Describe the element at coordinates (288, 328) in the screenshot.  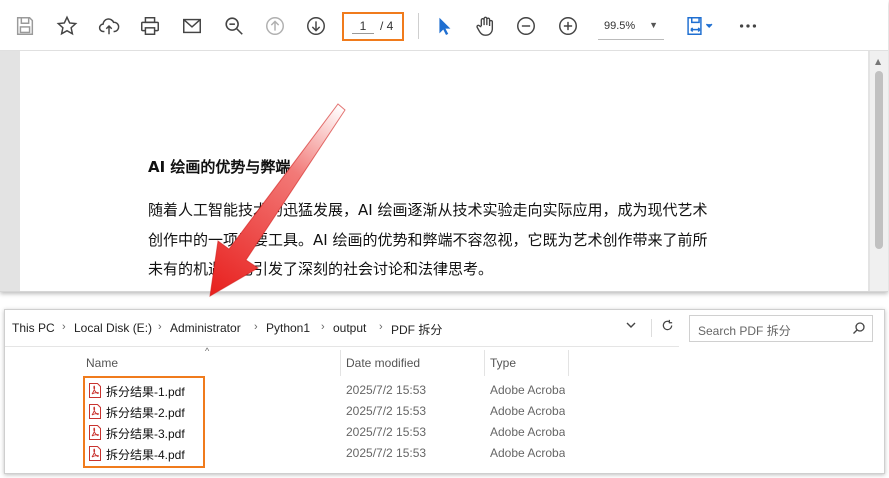
I see `breadcrumb-python1: Python1` at that location.